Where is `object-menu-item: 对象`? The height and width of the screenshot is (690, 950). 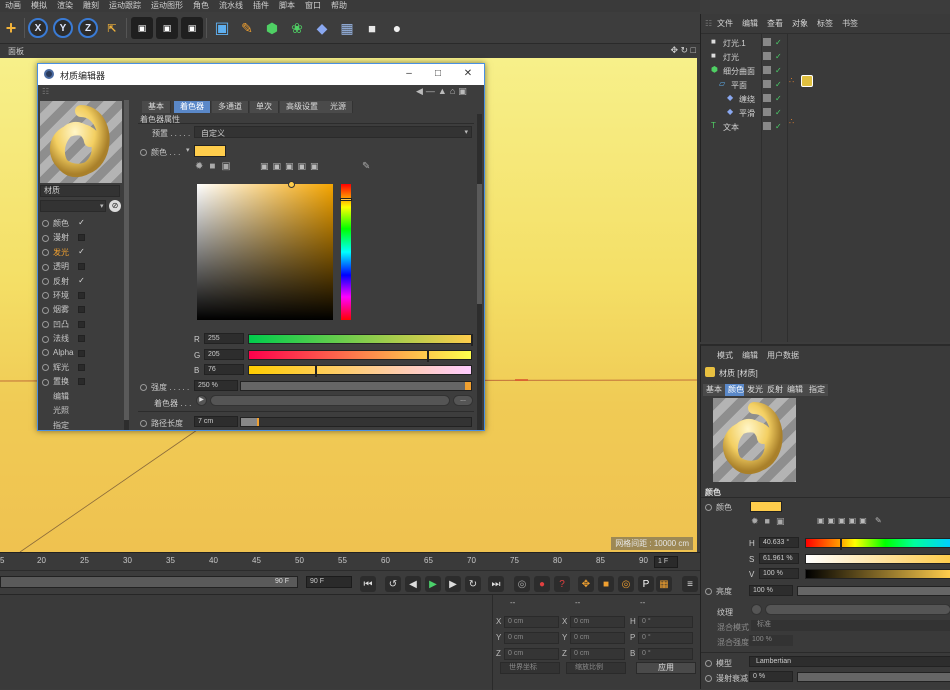
object-menu-item: 对象 is located at coordinates (800, 23).